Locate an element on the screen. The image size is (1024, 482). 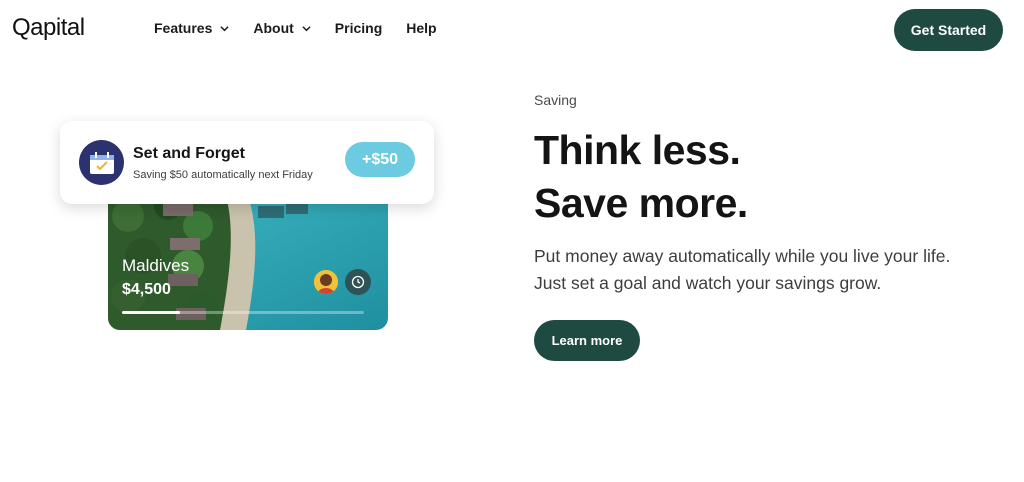
nav-pricing: Pricing is located at coordinates (358, 28).